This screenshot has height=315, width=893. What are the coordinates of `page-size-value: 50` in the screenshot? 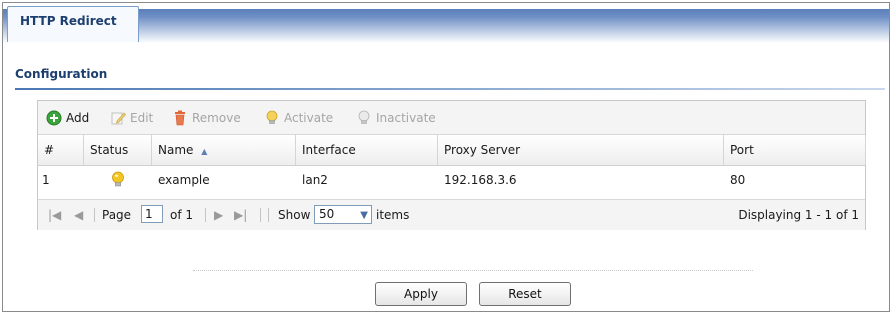 It's located at (327, 214).